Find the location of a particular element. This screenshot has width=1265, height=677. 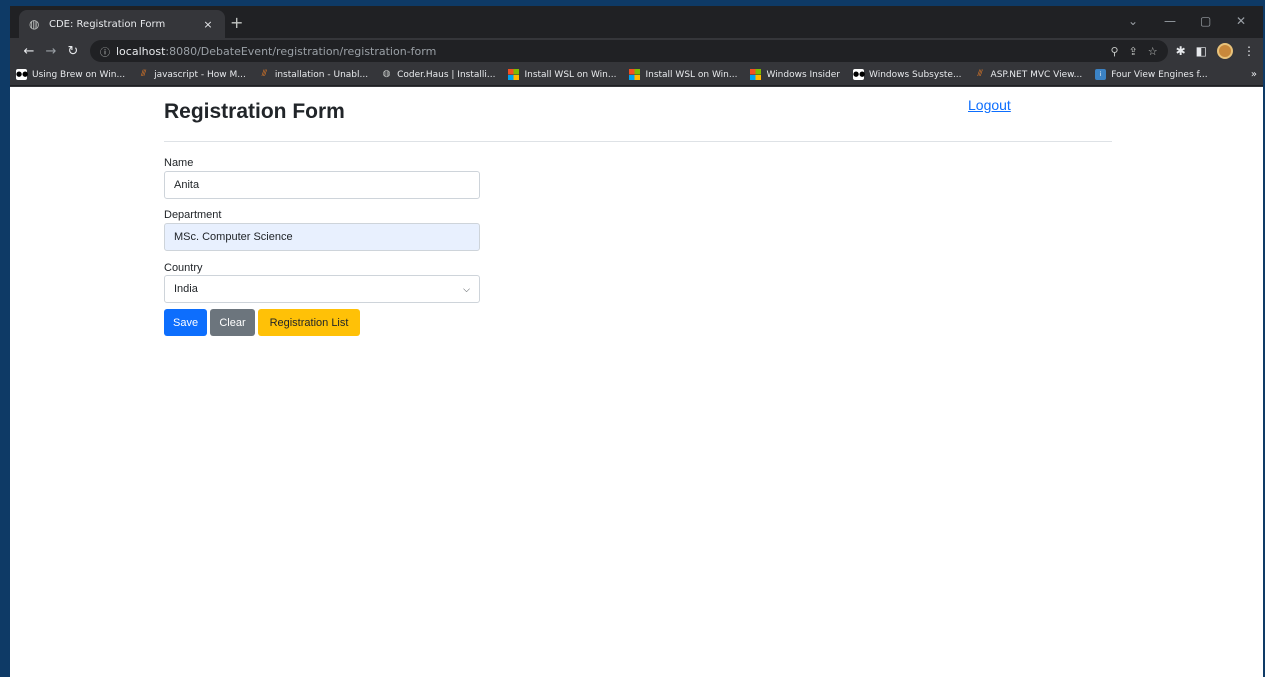

tab-strip: ◍ CDE: Registration Form × + ⌄ — ▢ ✕ is located at coordinates (636, 22).